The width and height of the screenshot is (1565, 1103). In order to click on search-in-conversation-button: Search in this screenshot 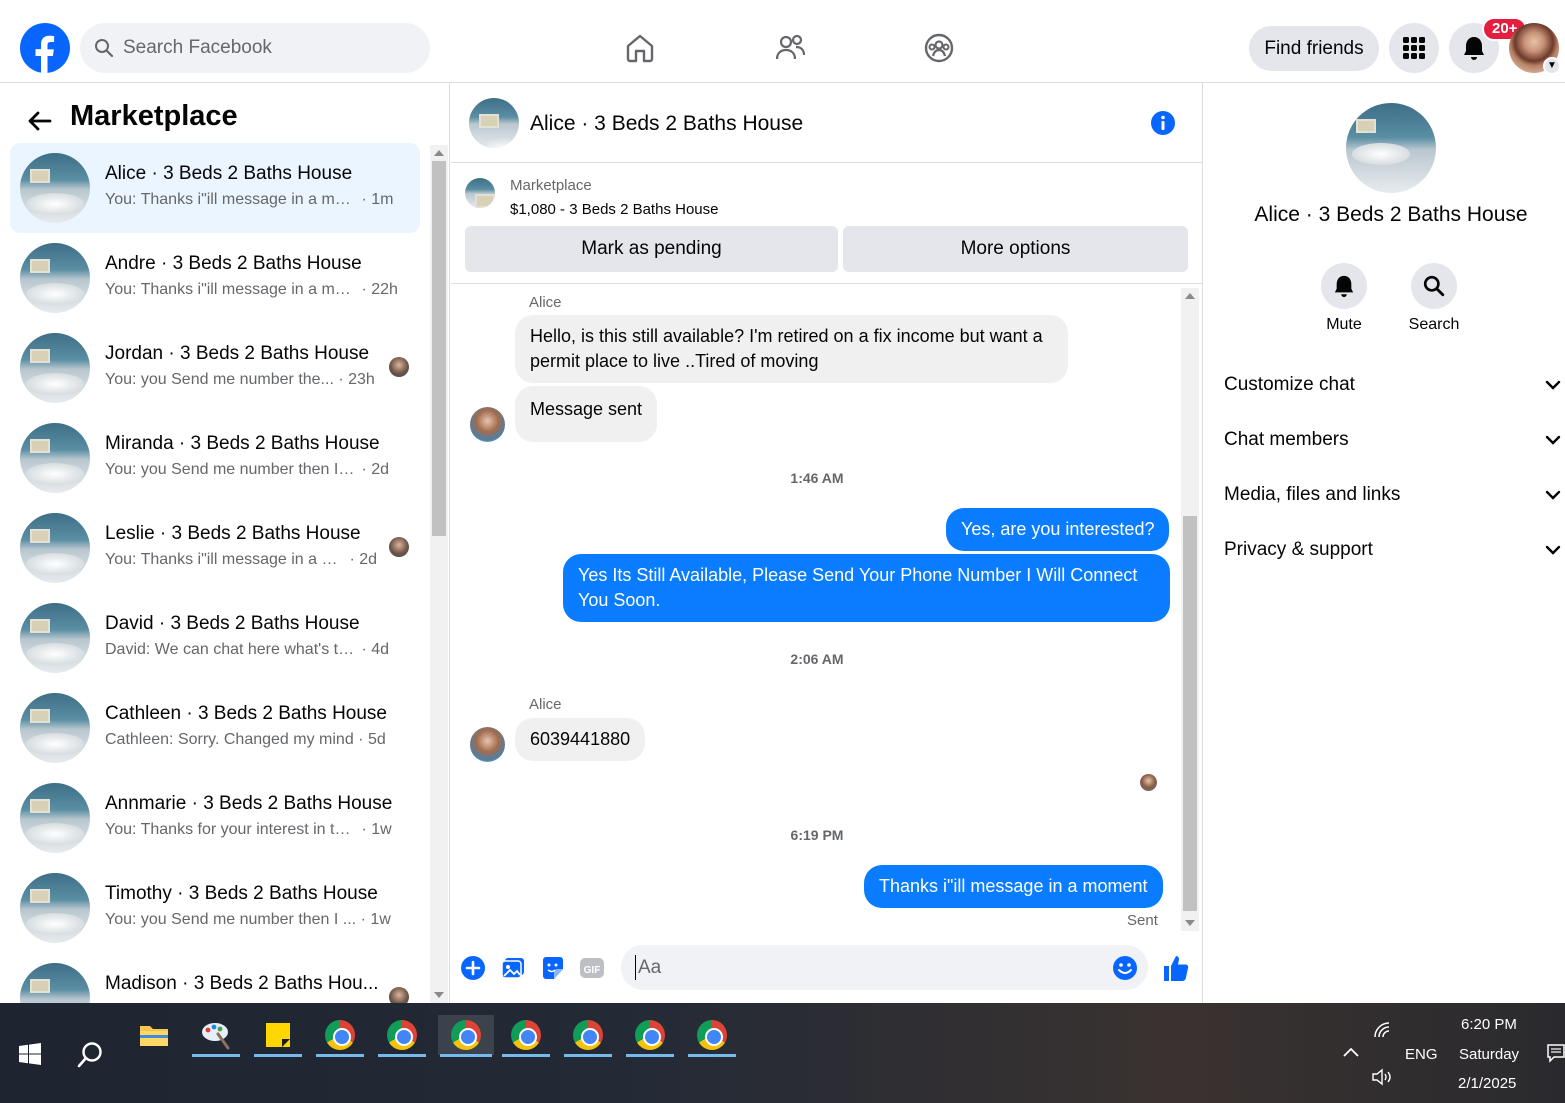, I will do `click(1434, 298)`.